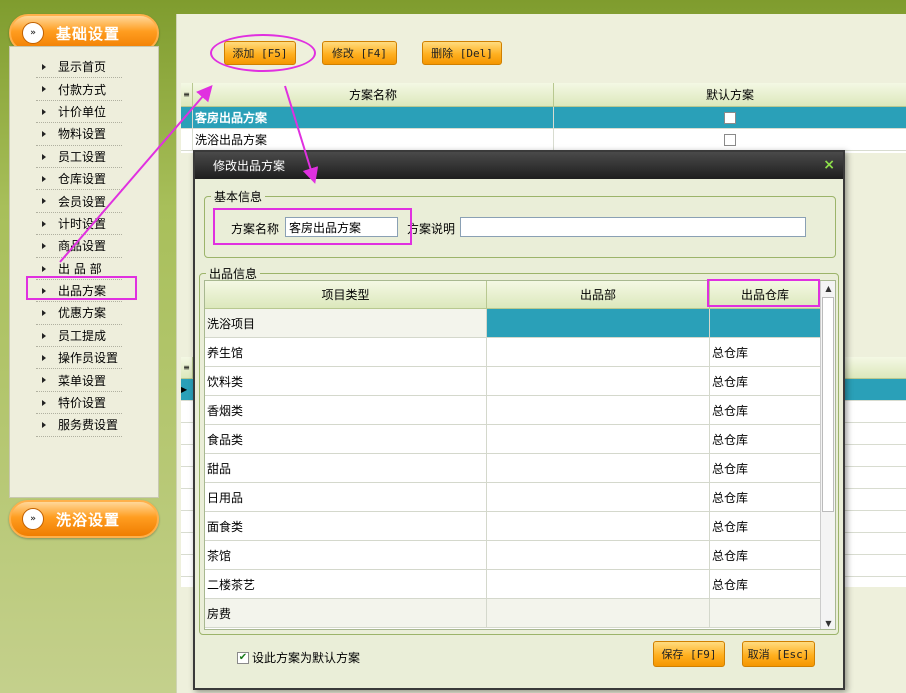  Describe the element at coordinates (79, 224) in the screenshot. I see `sidebar-item: 计时设置` at that location.